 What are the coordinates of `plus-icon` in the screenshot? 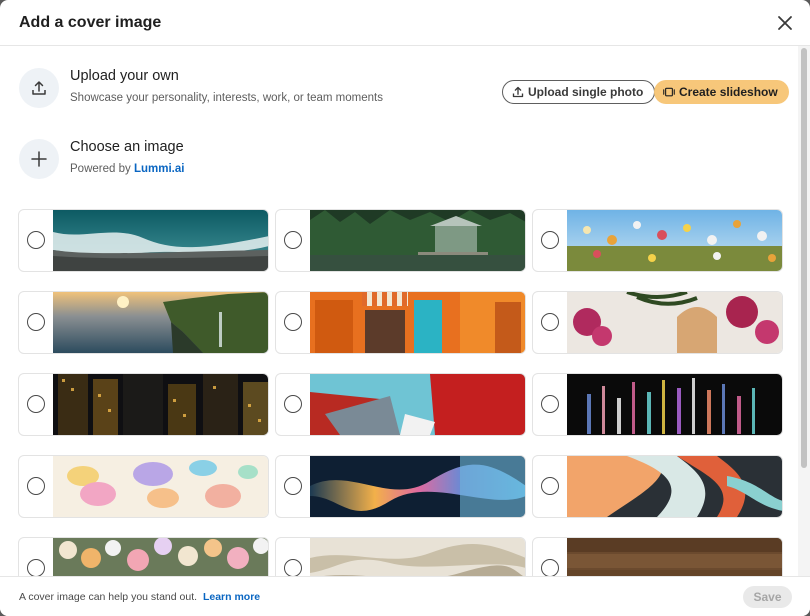 It's located at (39, 159).